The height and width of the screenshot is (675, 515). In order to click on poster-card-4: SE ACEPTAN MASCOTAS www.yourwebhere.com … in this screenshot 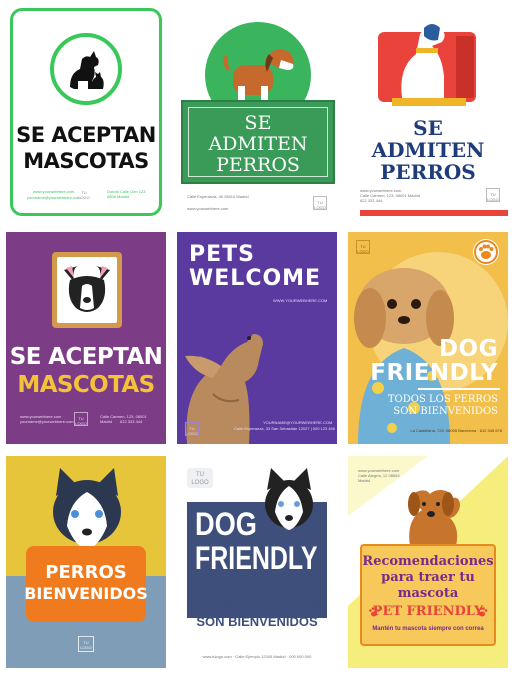, I will do `click(86, 338)`.